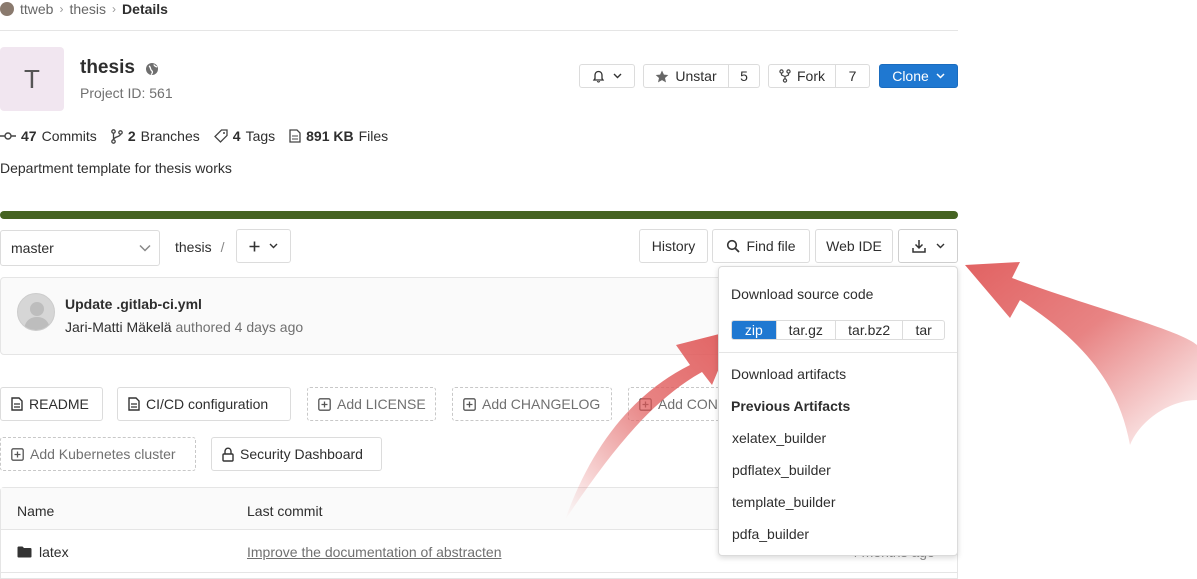 The image size is (1197, 579). What do you see at coordinates (7, 8) in the screenshot?
I see `group-avatar-icon` at bounding box center [7, 8].